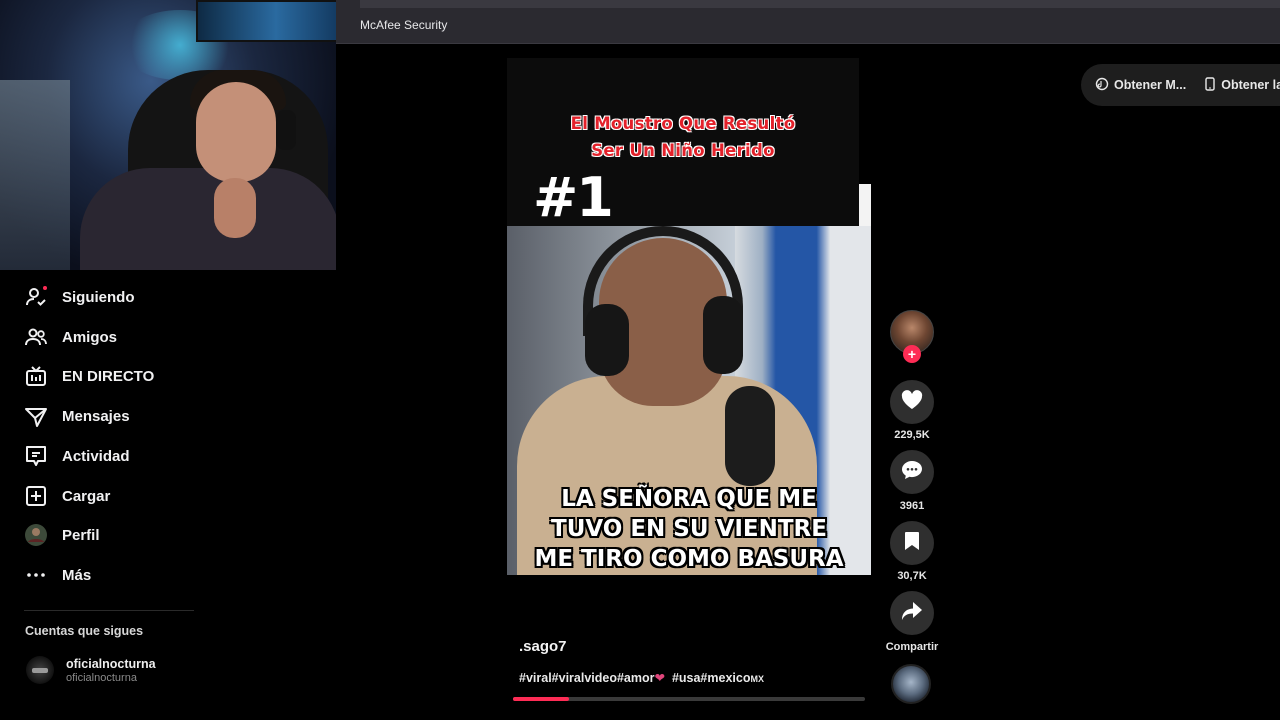 Image resolution: width=1280 pixels, height=720 pixels. I want to click on like-button, so click(912, 402).